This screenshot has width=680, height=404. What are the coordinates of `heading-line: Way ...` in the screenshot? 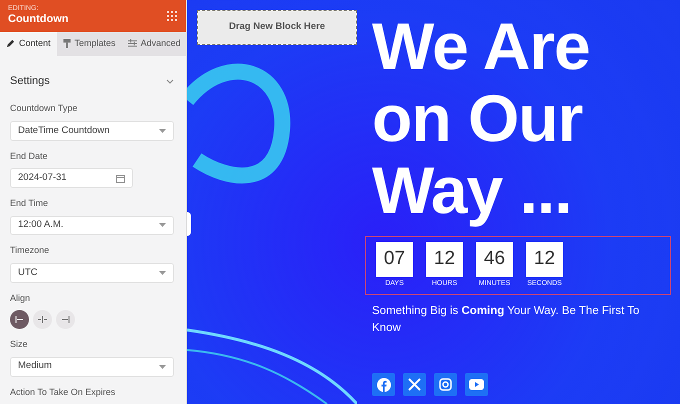 It's located at (472, 190).